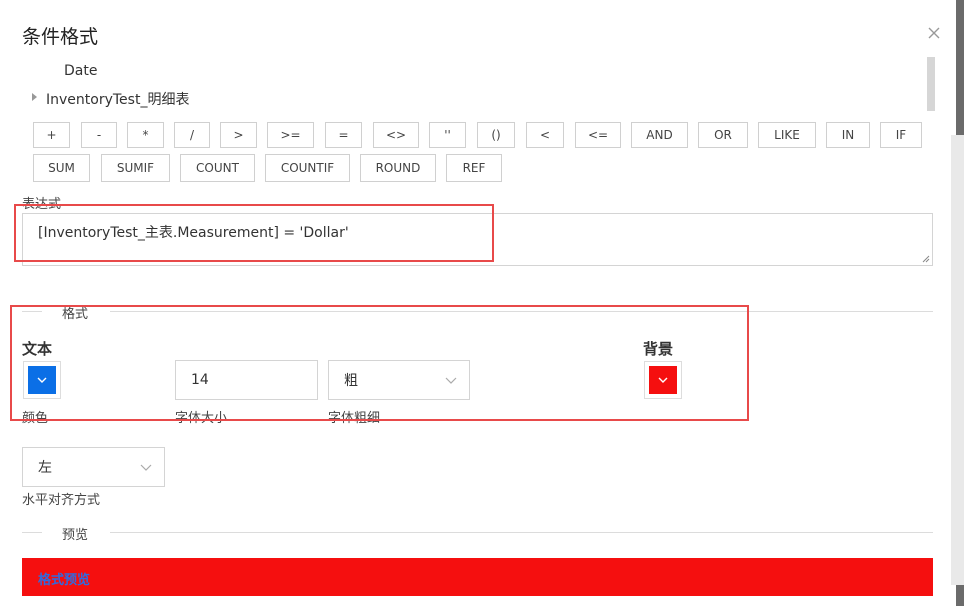  I want to click on background-color-swatch, so click(663, 380).